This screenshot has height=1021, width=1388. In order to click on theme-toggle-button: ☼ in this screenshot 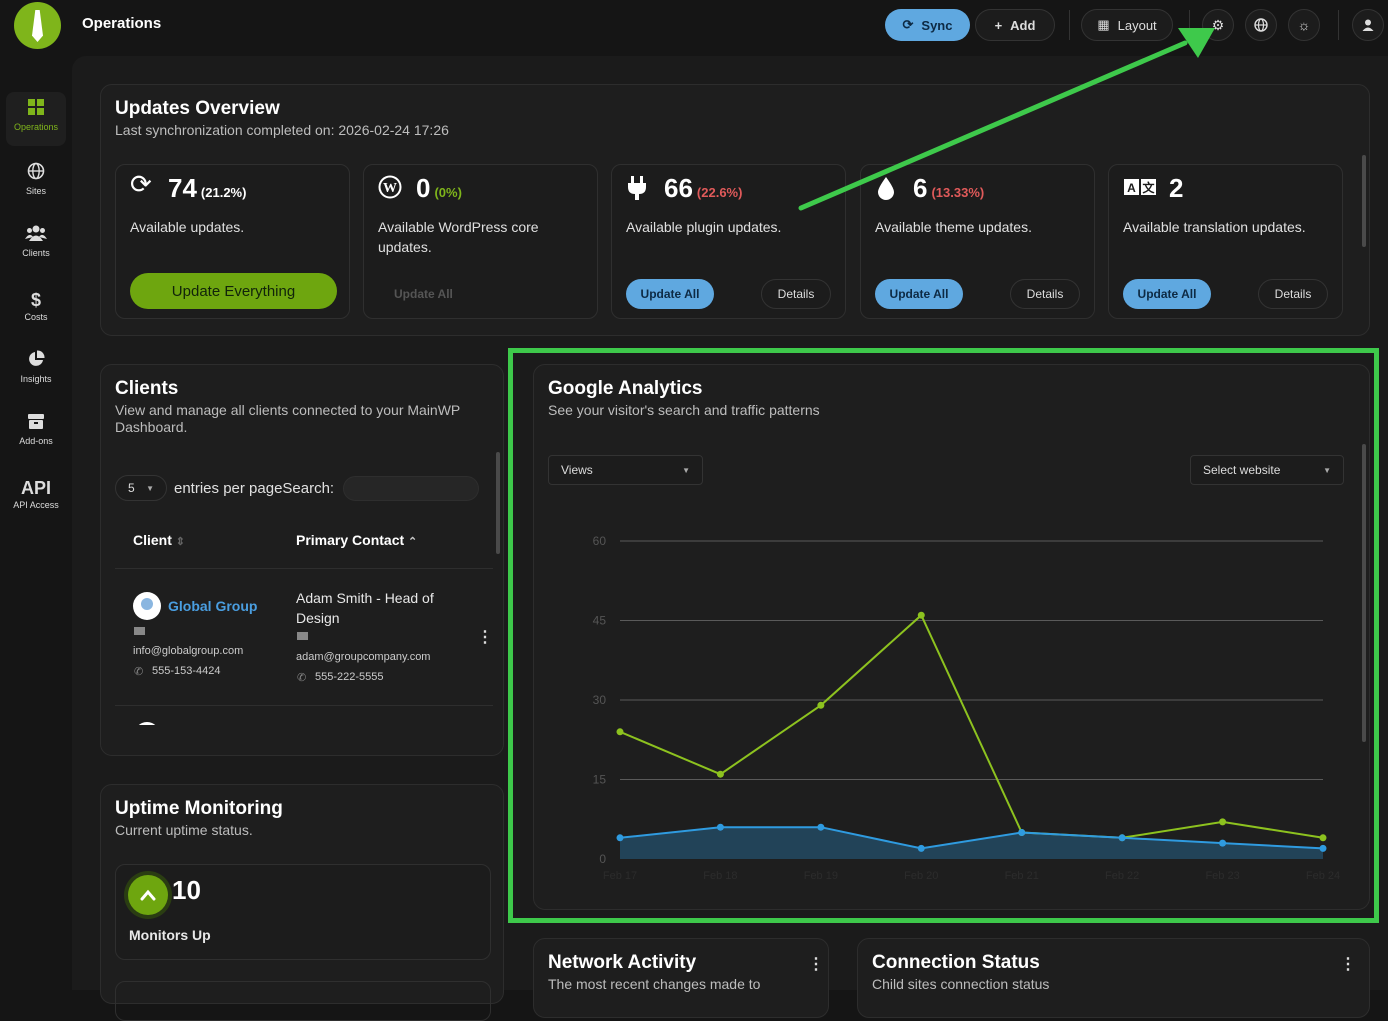, I will do `click(1304, 25)`.